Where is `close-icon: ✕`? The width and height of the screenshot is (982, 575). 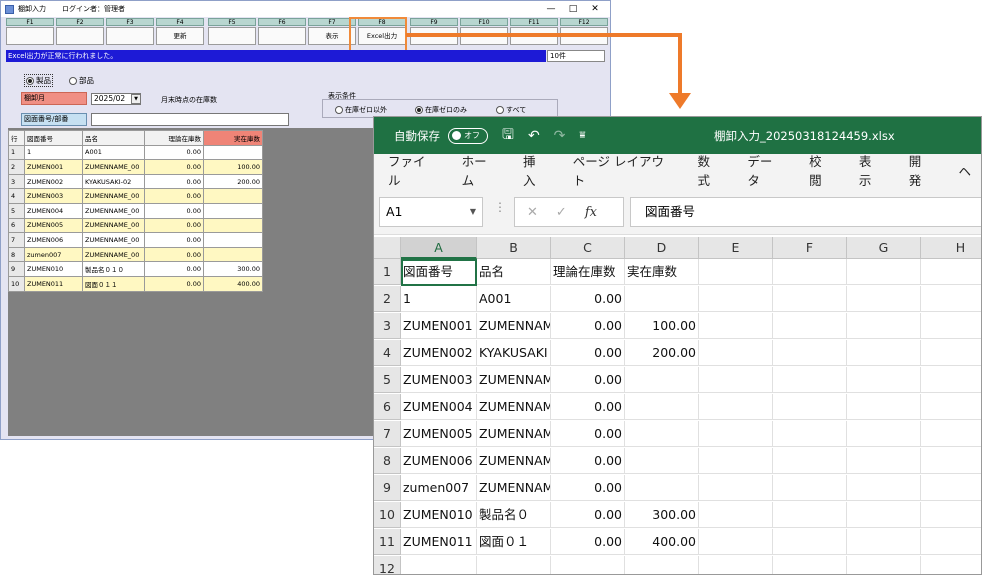 close-icon: ✕ is located at coordinates (595, 9).